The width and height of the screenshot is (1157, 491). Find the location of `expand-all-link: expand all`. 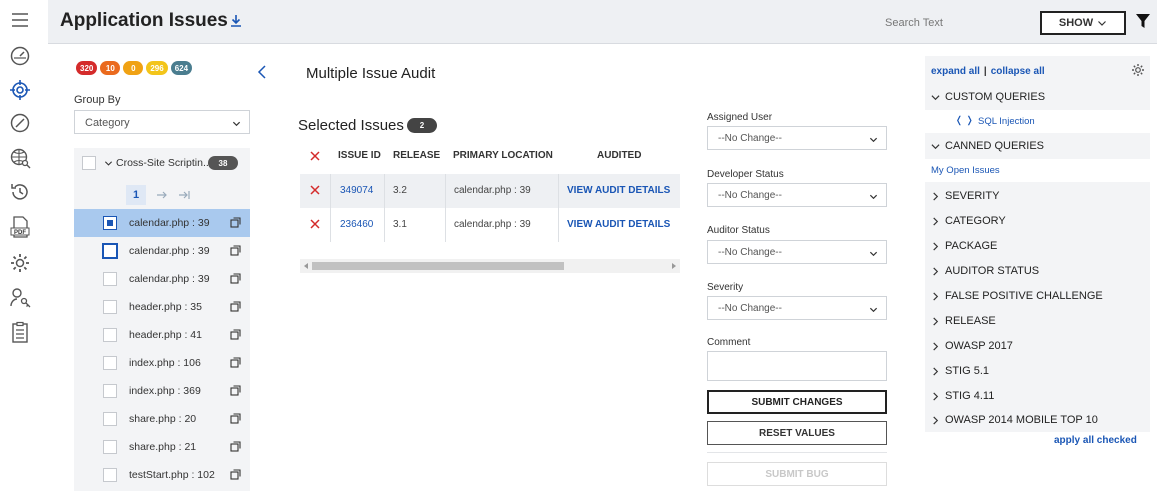

expand-all-link: expand all is located at coordinates (955, 71).